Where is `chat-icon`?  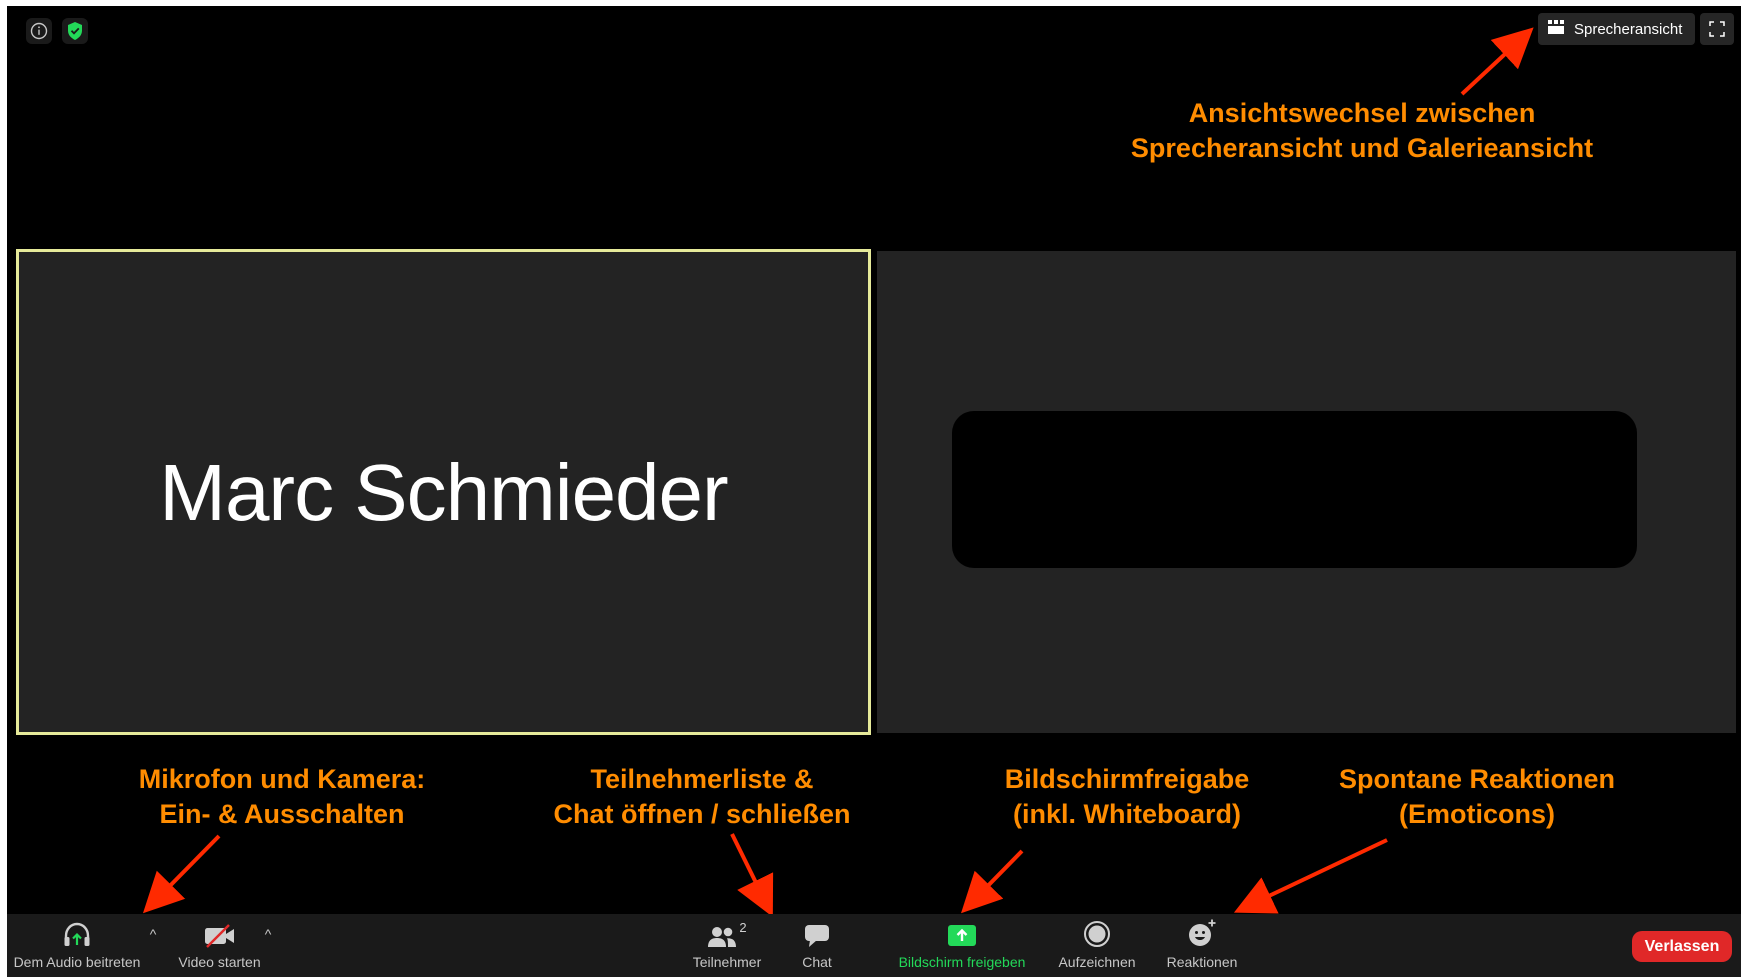
chat-icon is located at coordinates (817, 936).